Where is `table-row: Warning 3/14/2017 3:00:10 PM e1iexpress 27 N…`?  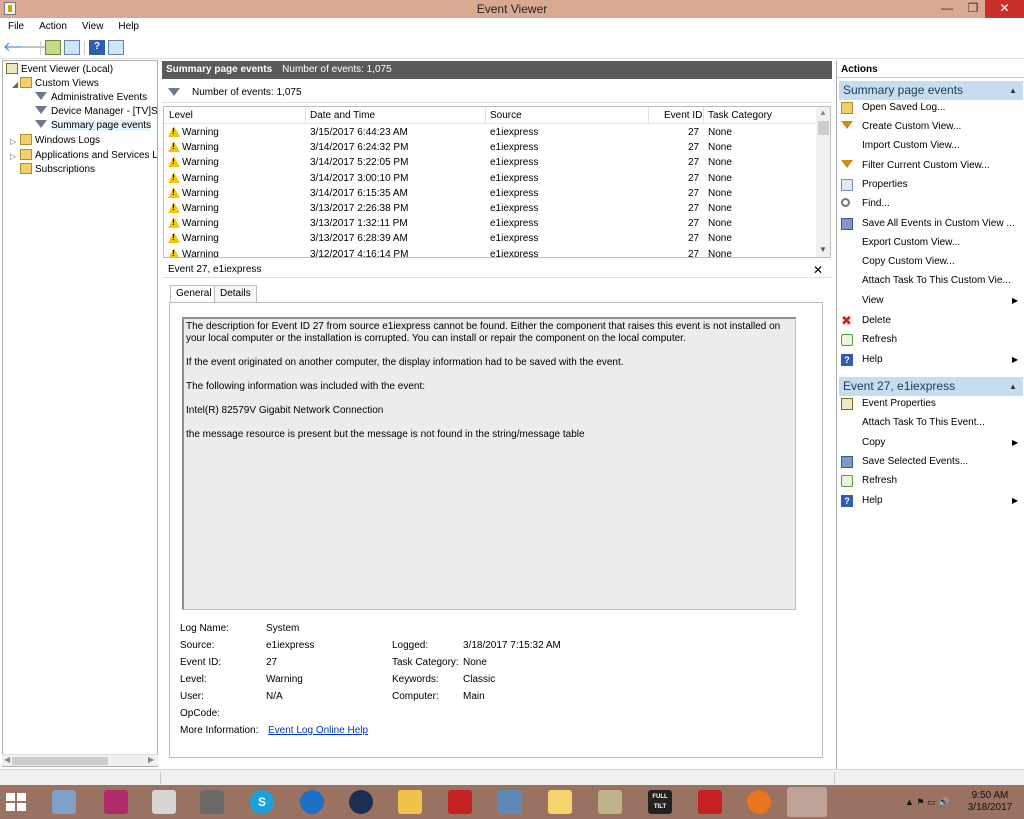 table-row: Warning 3/14/2017 3:00:10 PM e1iexpress 27 N… is located at coordinates (490, 178).